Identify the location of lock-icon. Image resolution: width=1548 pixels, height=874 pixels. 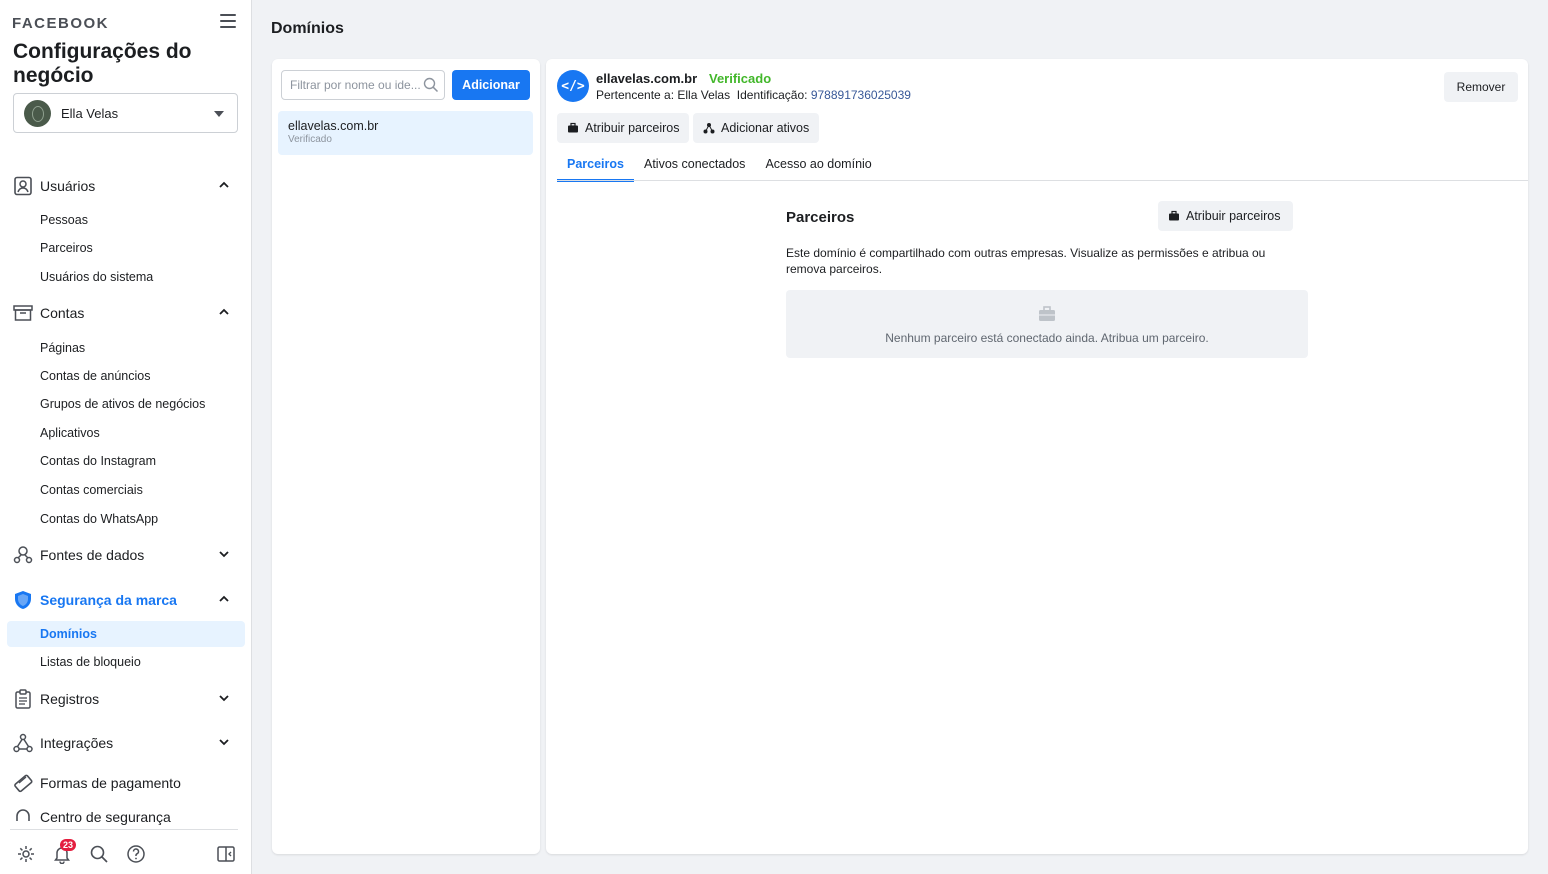
(23, 817).